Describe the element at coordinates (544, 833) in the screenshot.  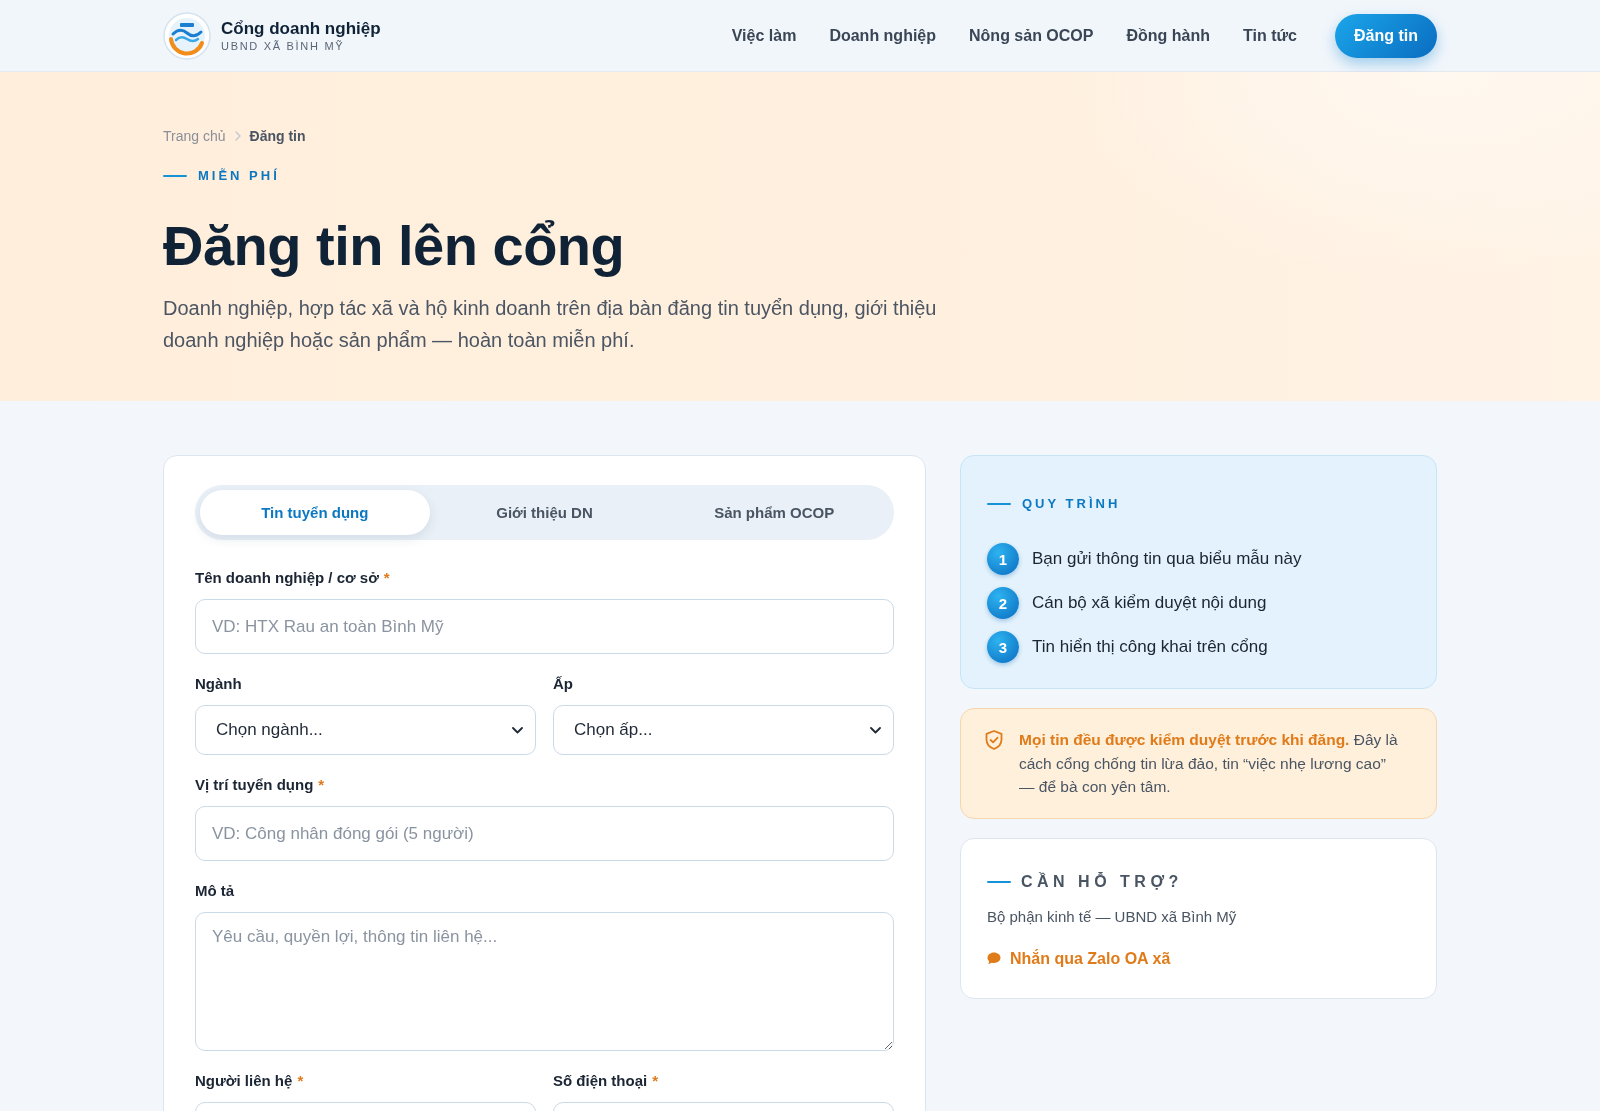
I see `input-field: VD: Công nhân đóng gói (5 người)` at that location.